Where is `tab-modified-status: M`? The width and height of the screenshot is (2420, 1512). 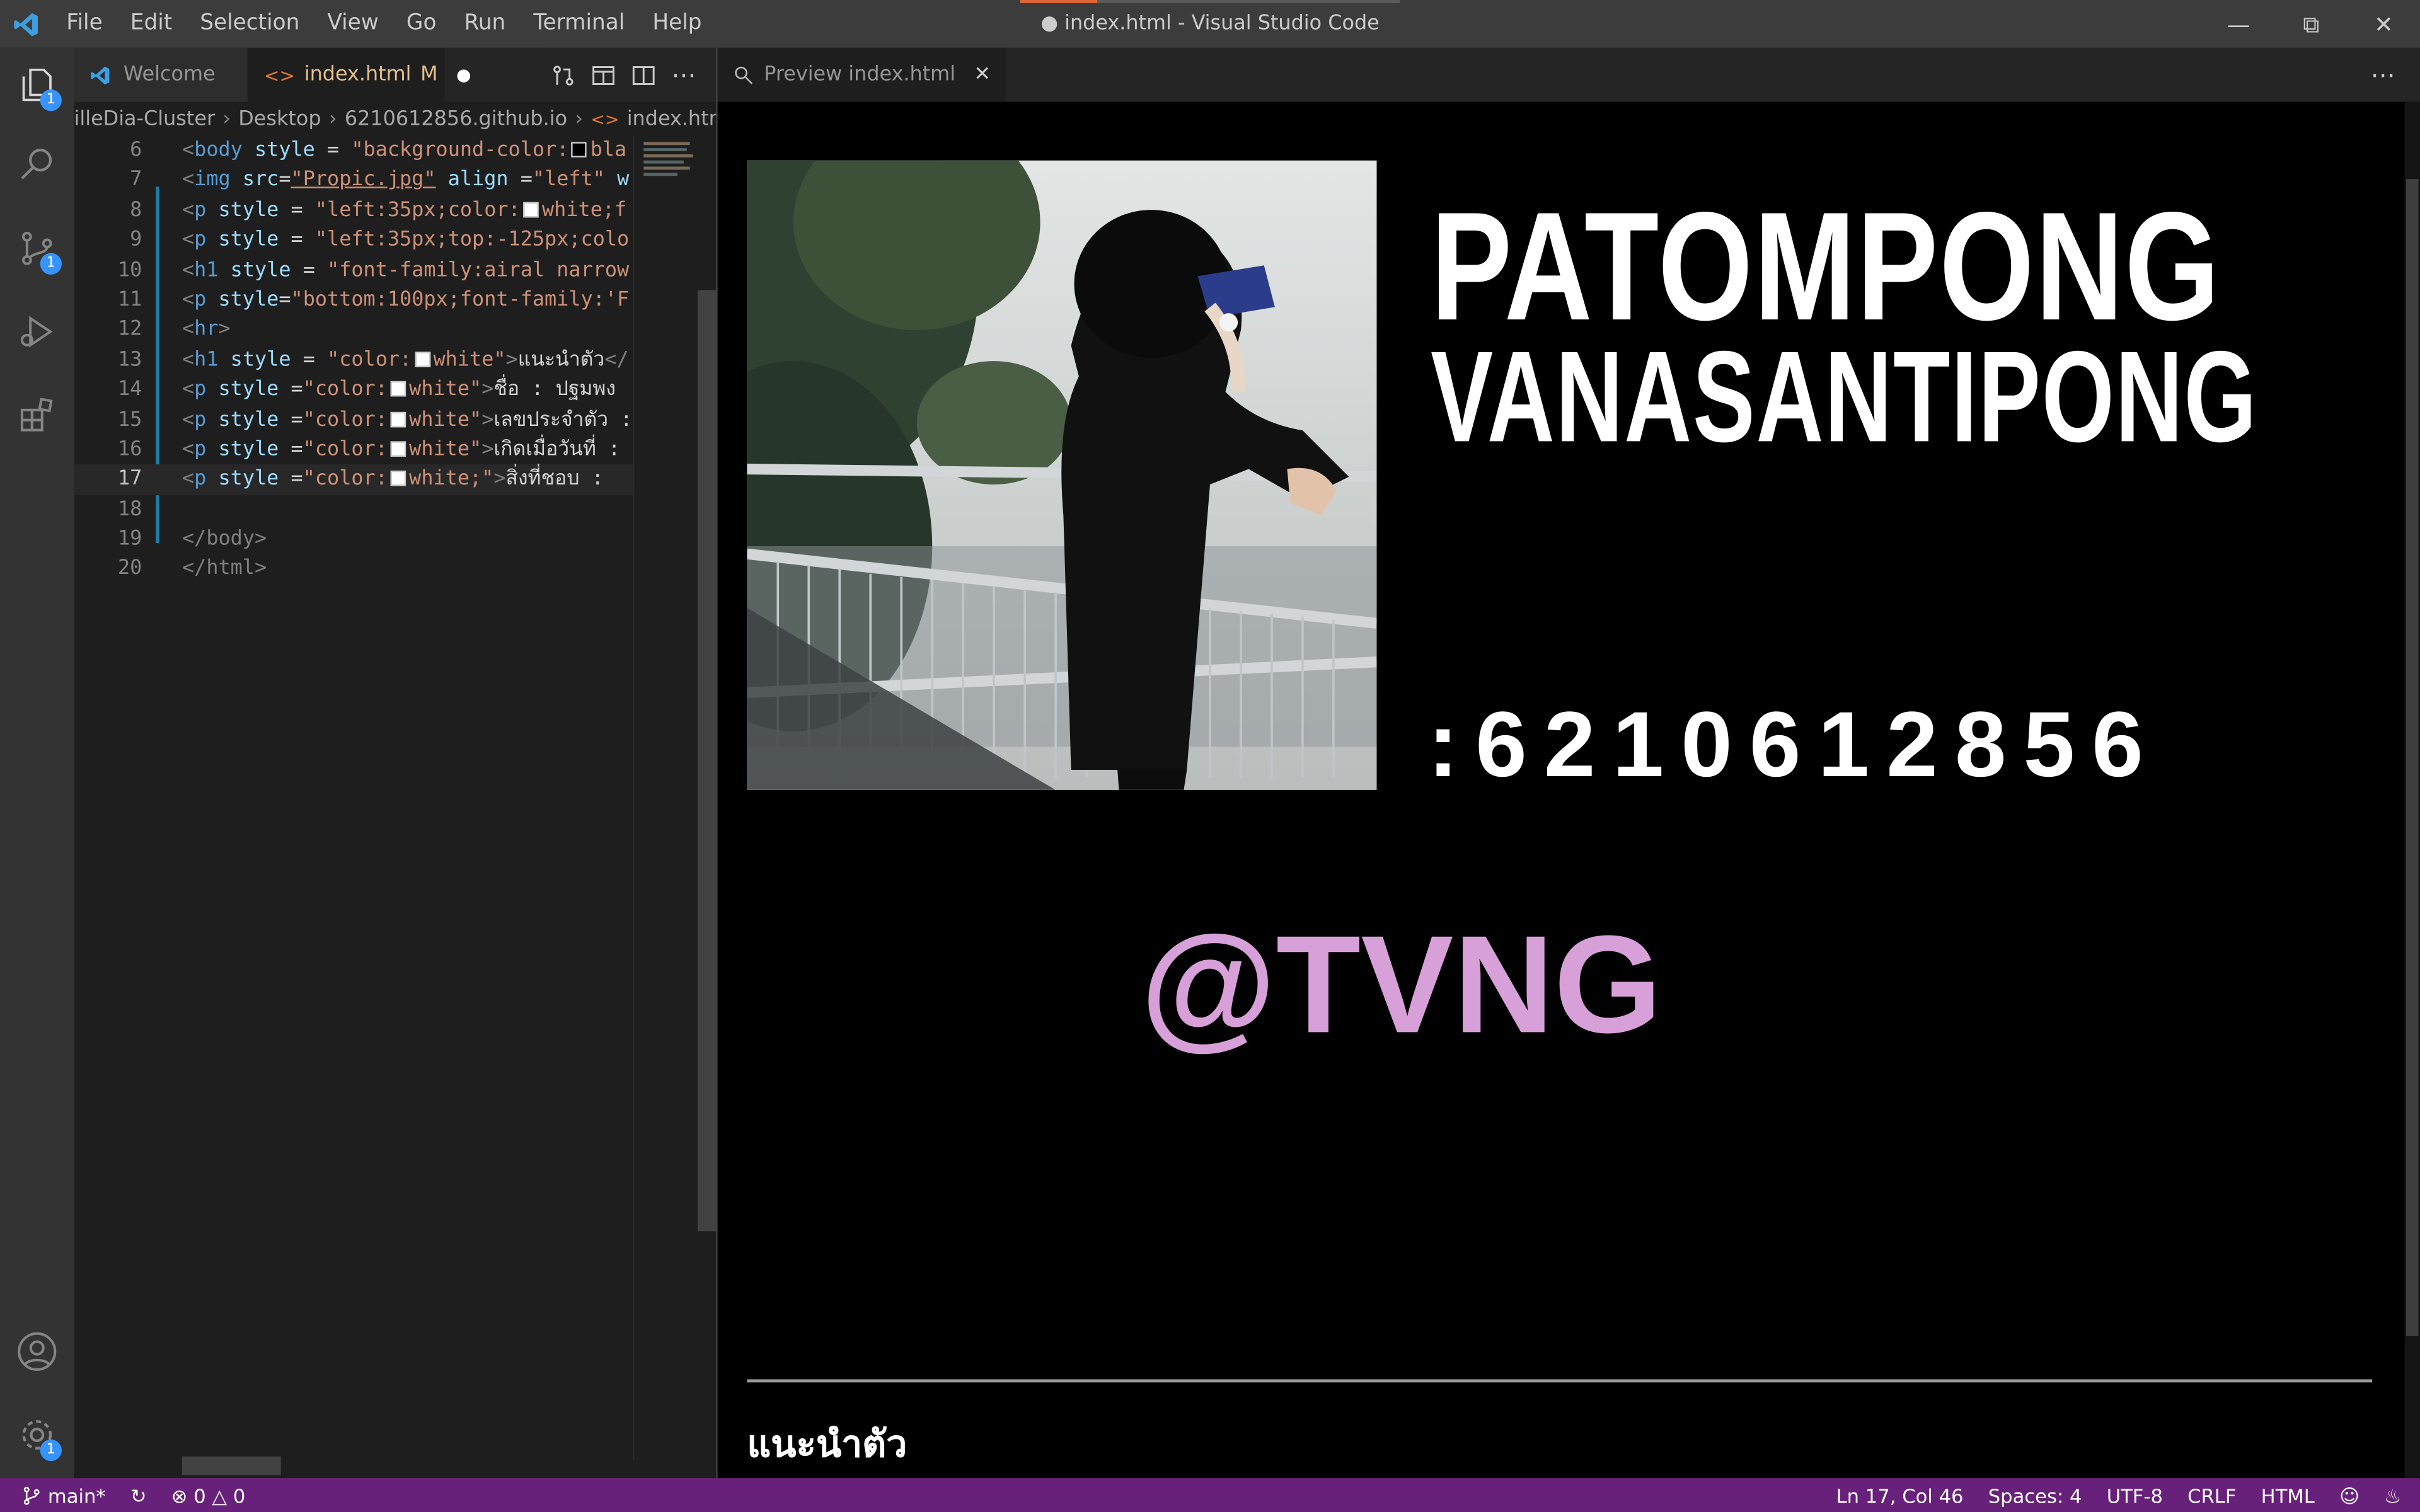 tab-modified-status: M is located at coordinates (429, 75).